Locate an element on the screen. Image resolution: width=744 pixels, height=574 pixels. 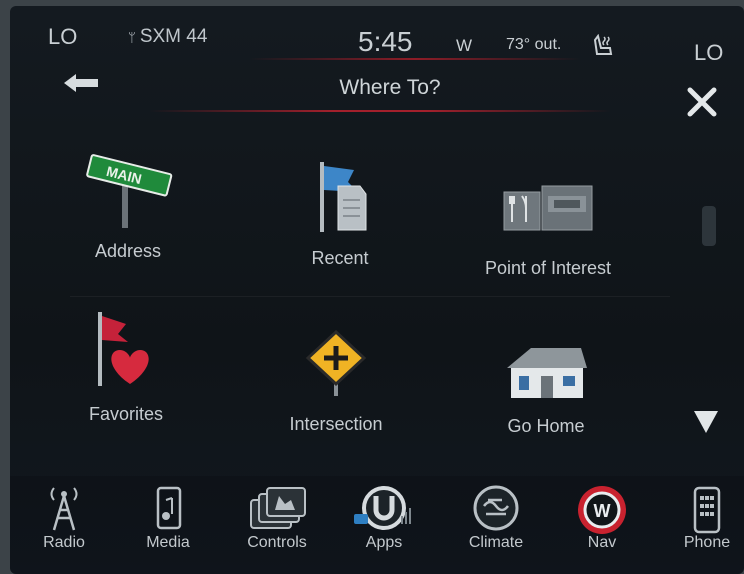
climate-icon is located at coordinates (496, 508).